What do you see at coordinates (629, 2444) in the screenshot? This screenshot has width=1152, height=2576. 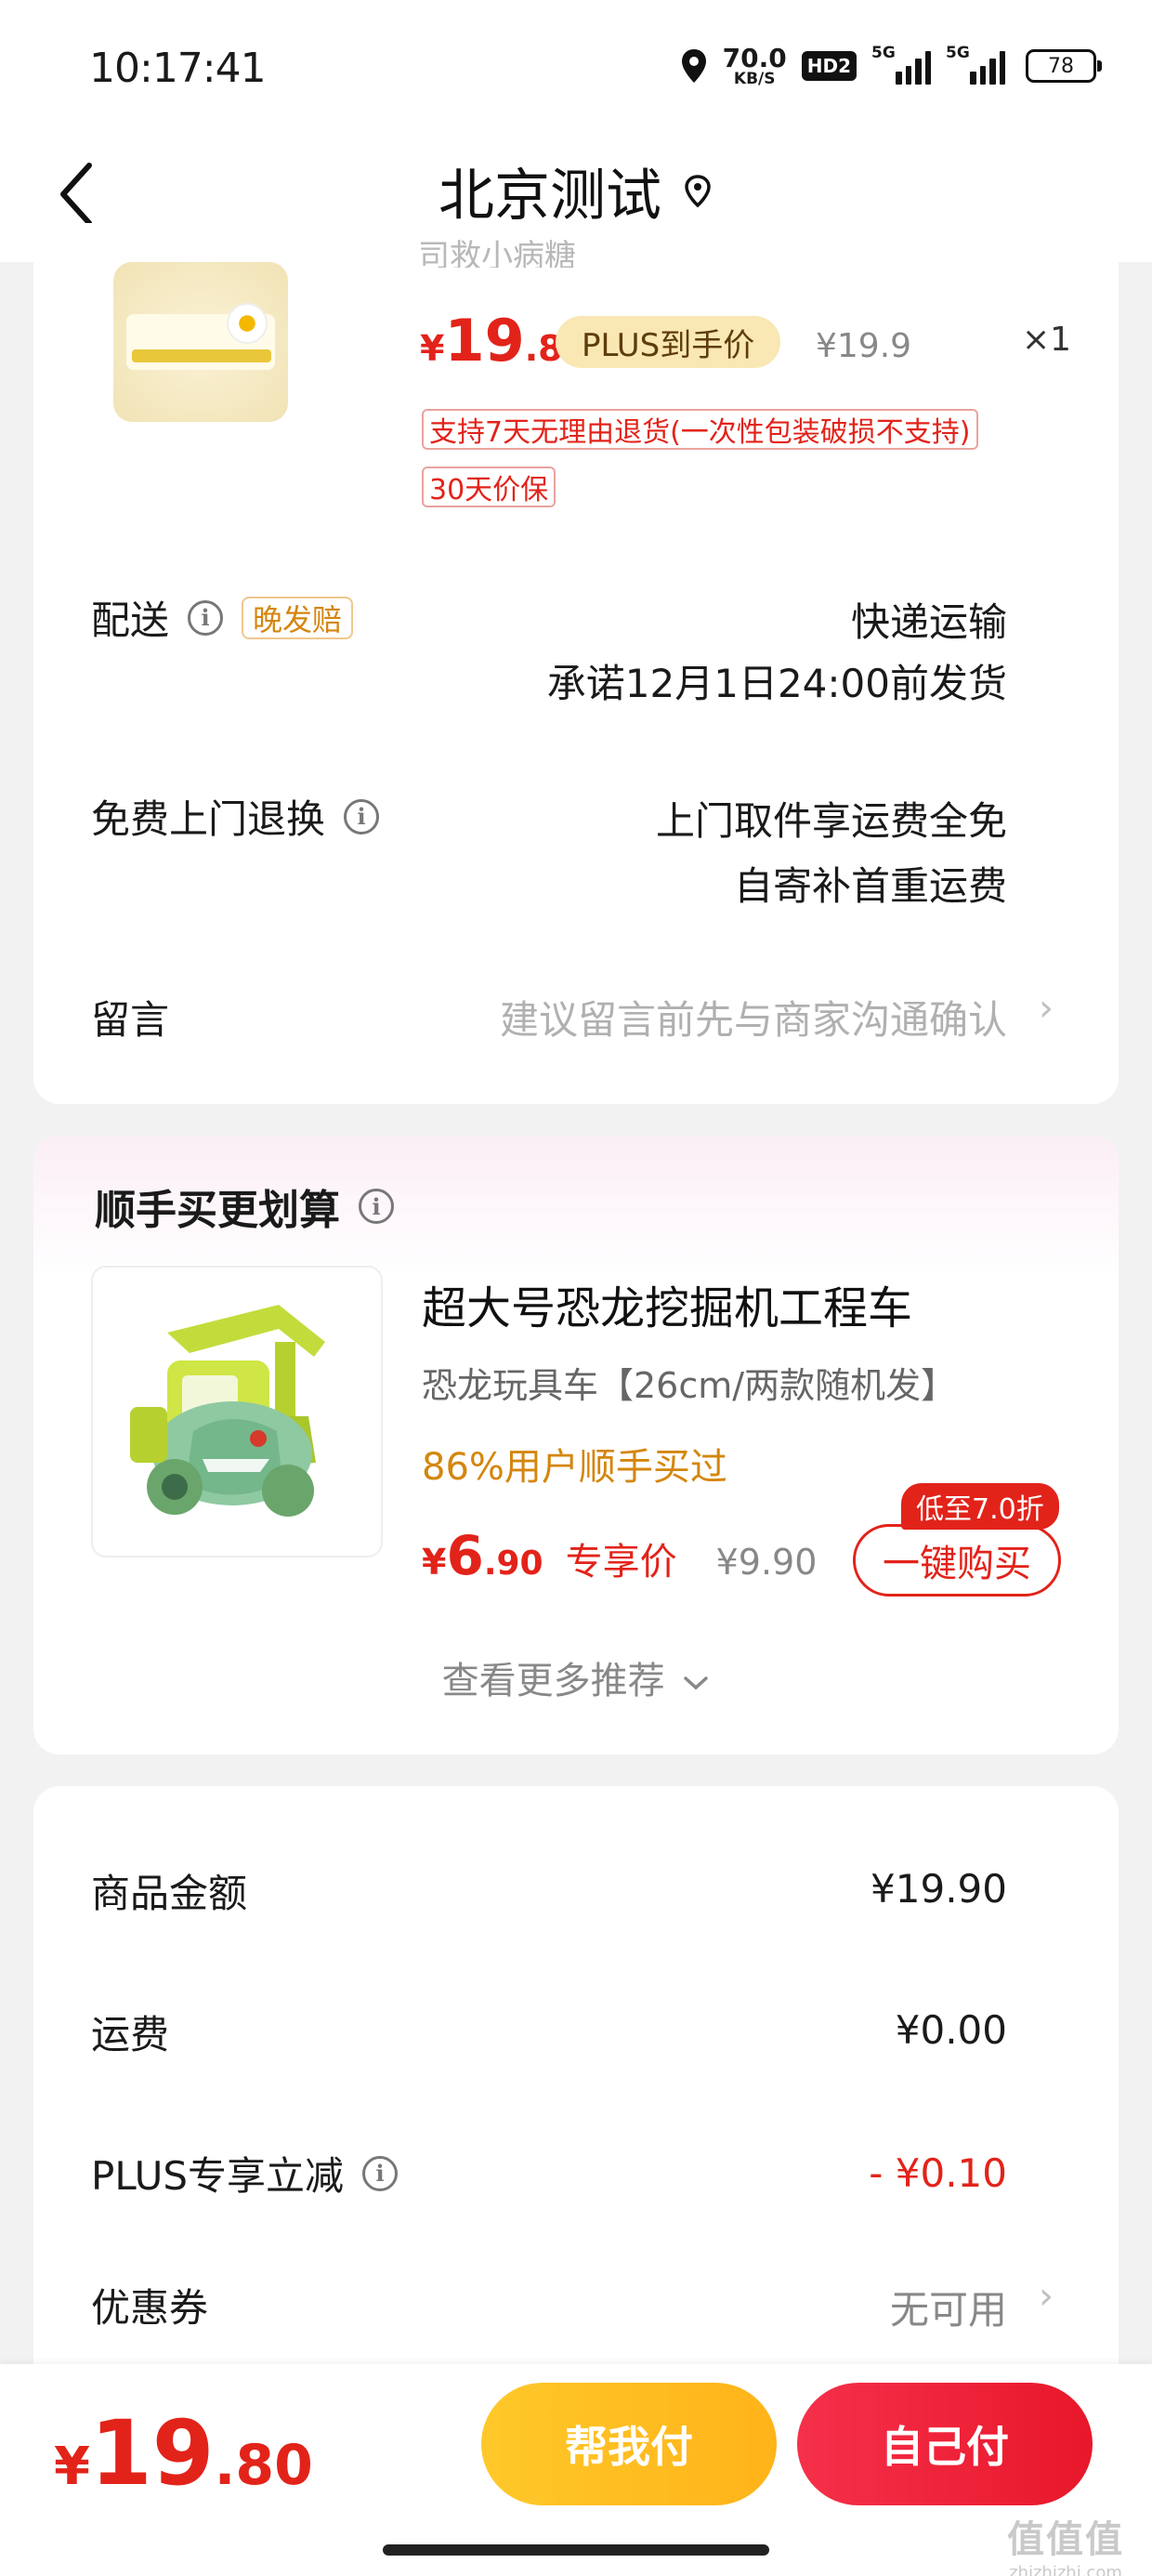 I see `help-me-pay-button: 帮我付` at bounding box center [629, 2444].